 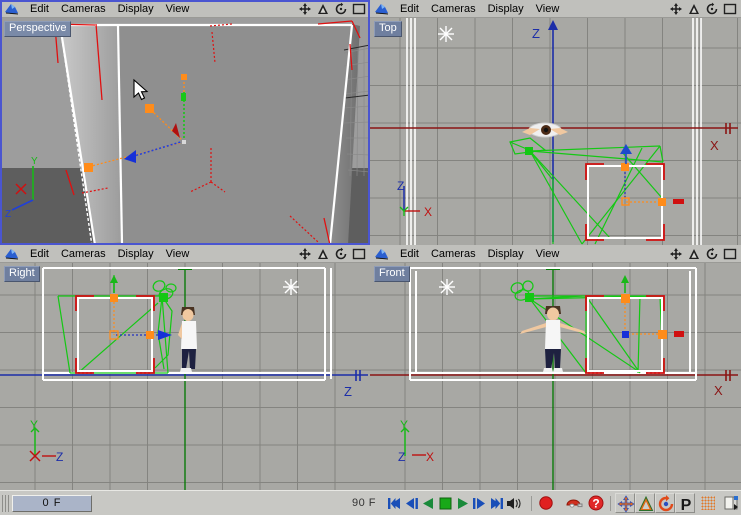 I want to click on transport-controls, so click(x=456, y=503).